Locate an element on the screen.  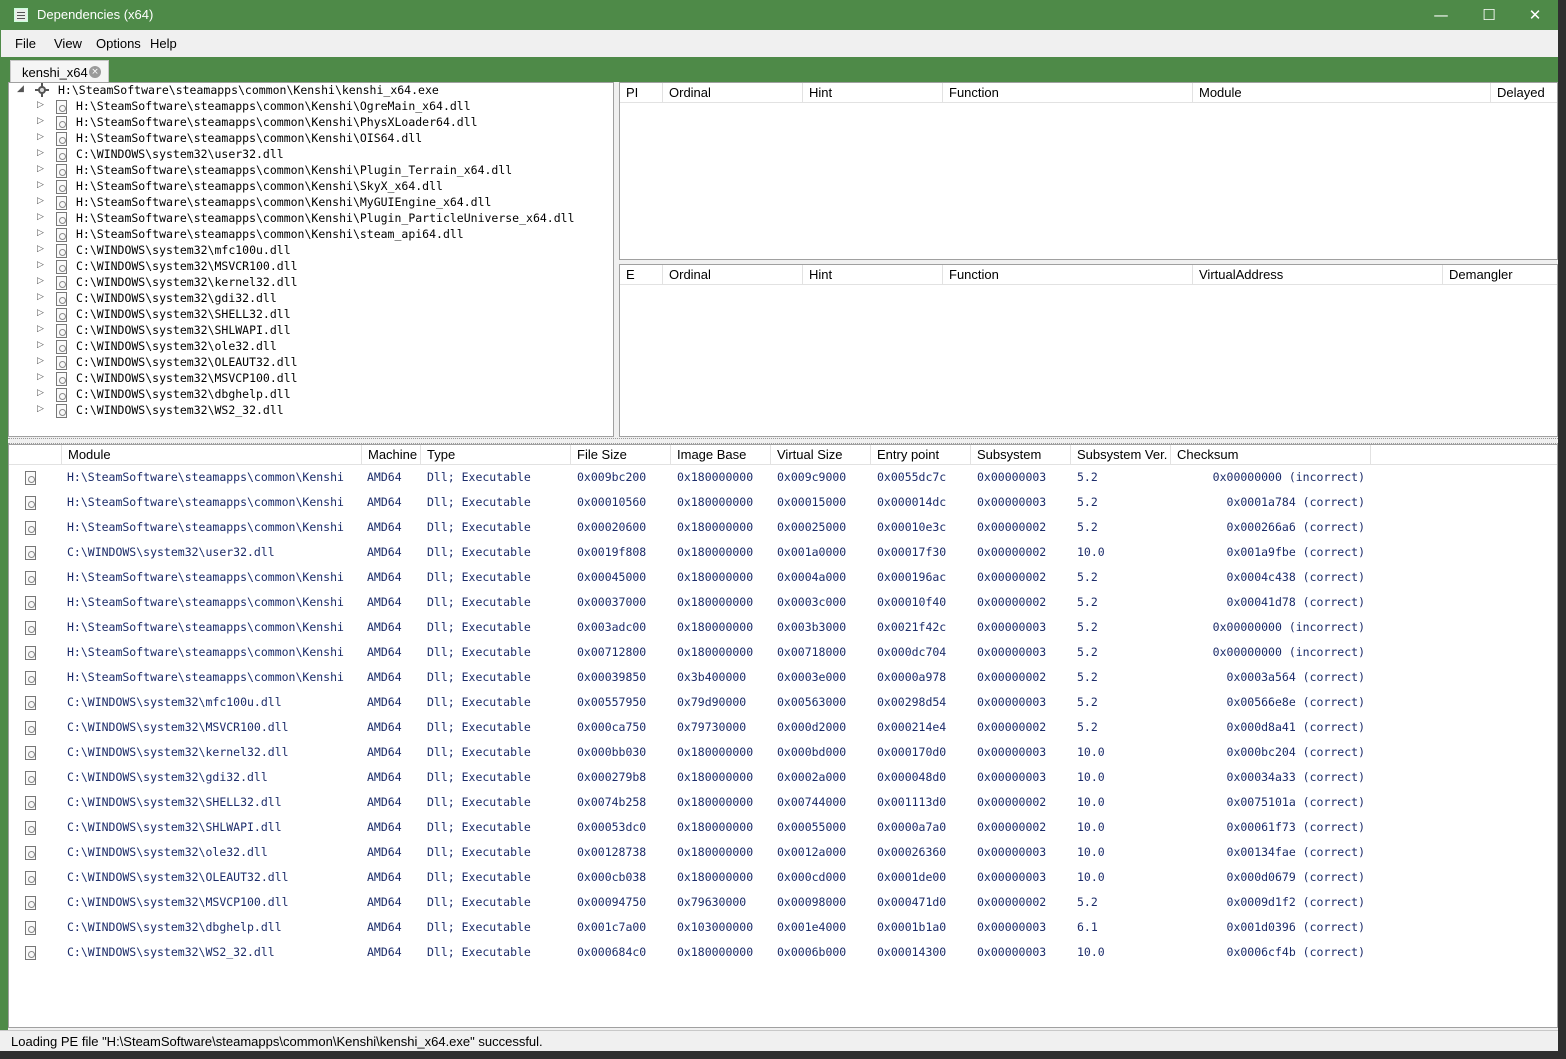
tab-kenshi-x64: kenshi_x64 × is located at coordinates (59, 71).